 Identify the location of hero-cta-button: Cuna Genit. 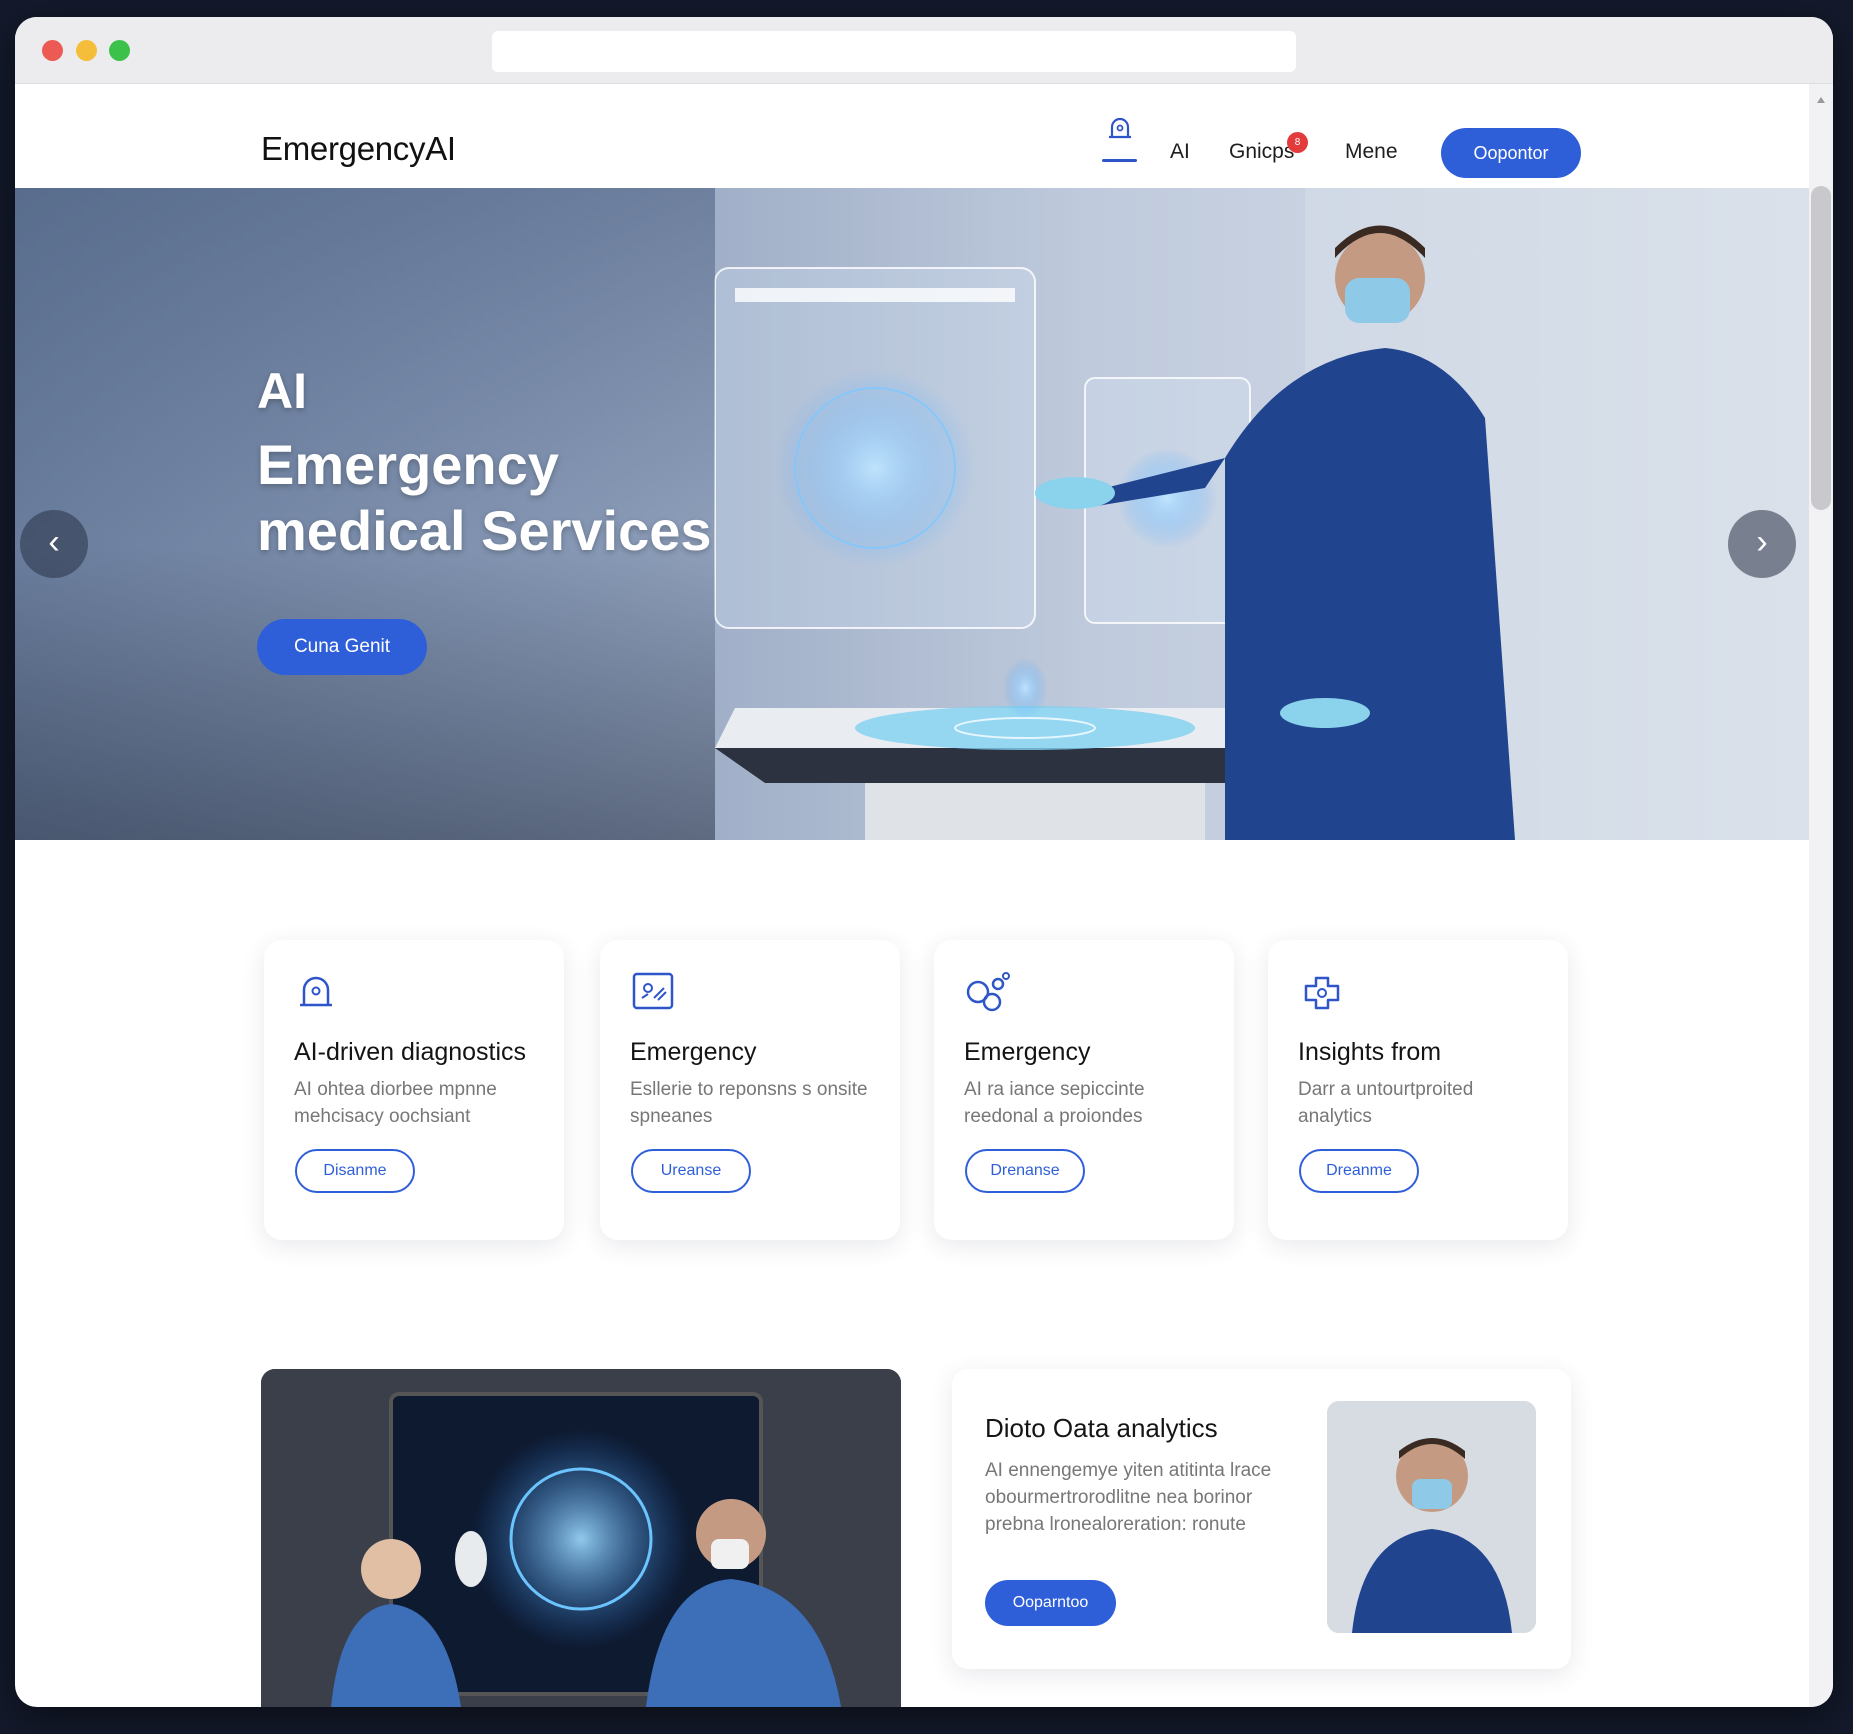
(342, 647).